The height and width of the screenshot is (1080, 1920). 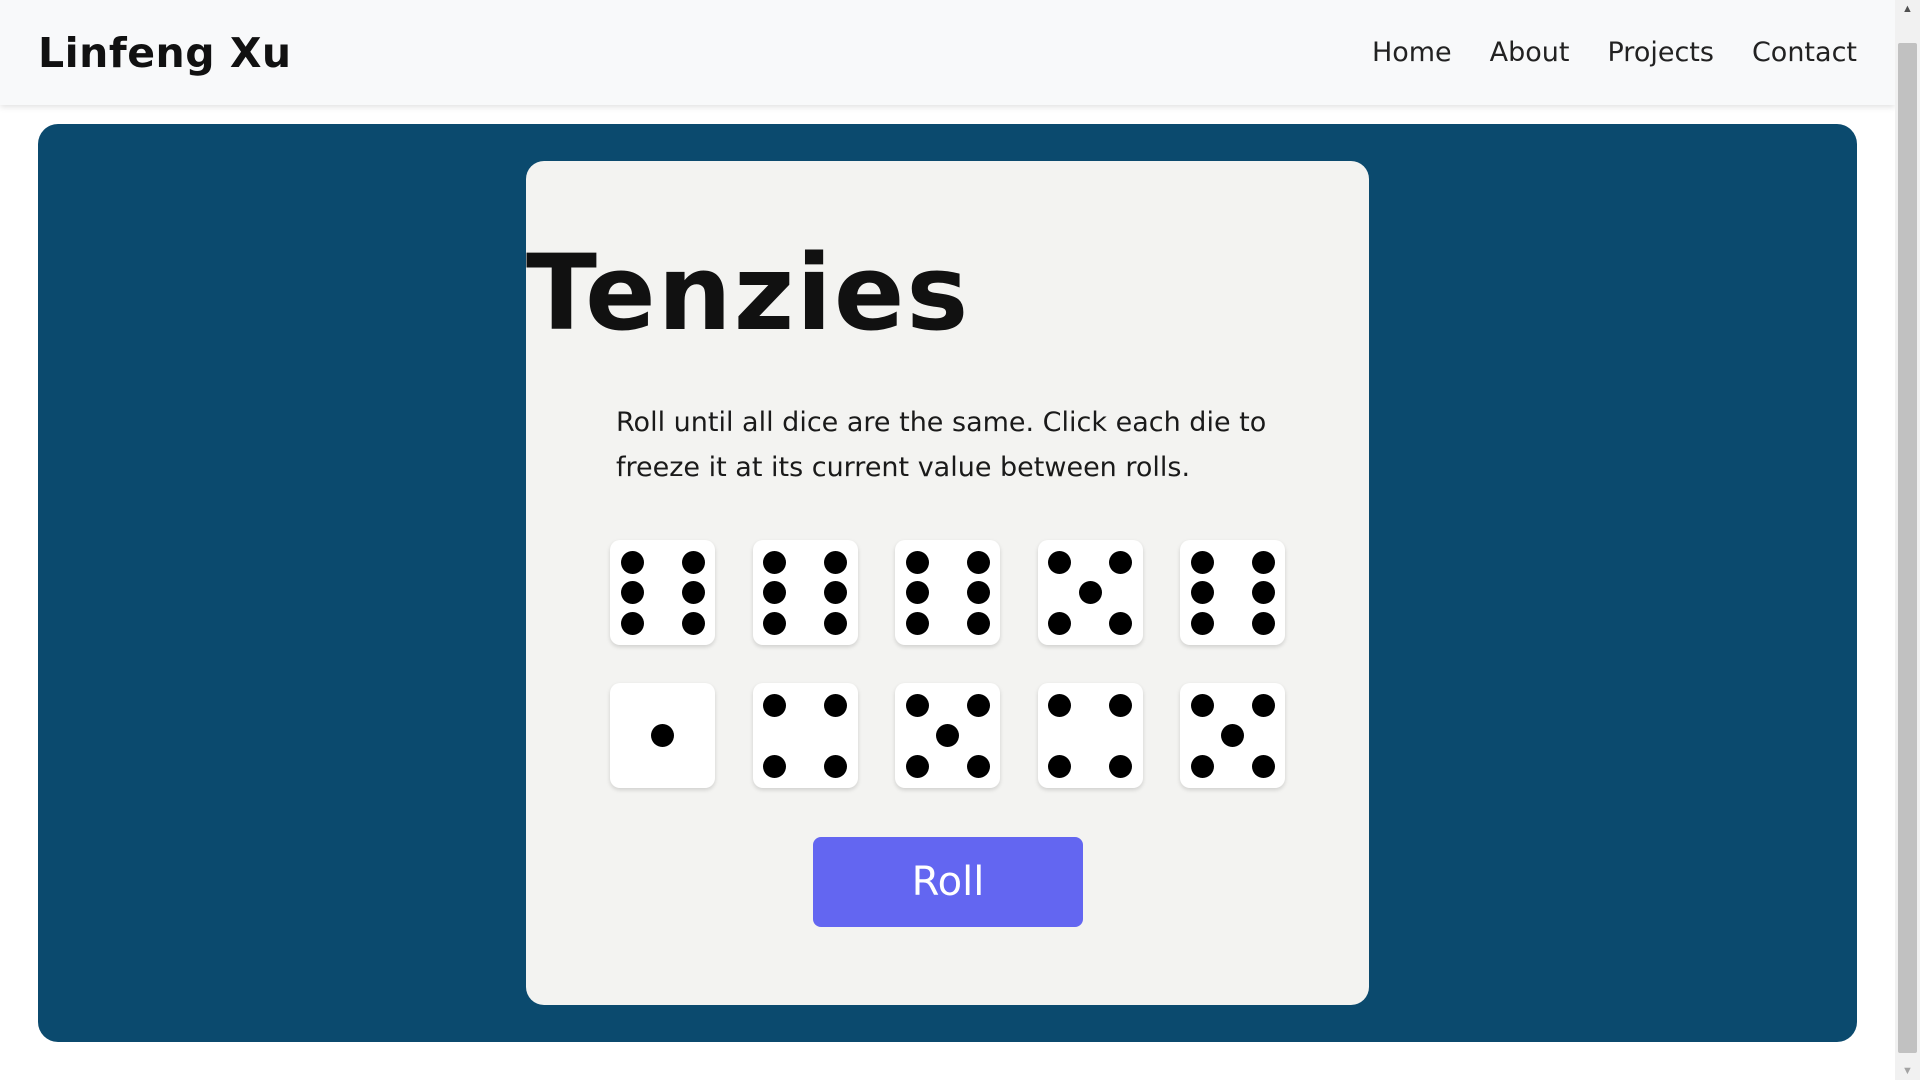 I want to click on brand-name: Linfeng Xu, so click(x=165, y=53).